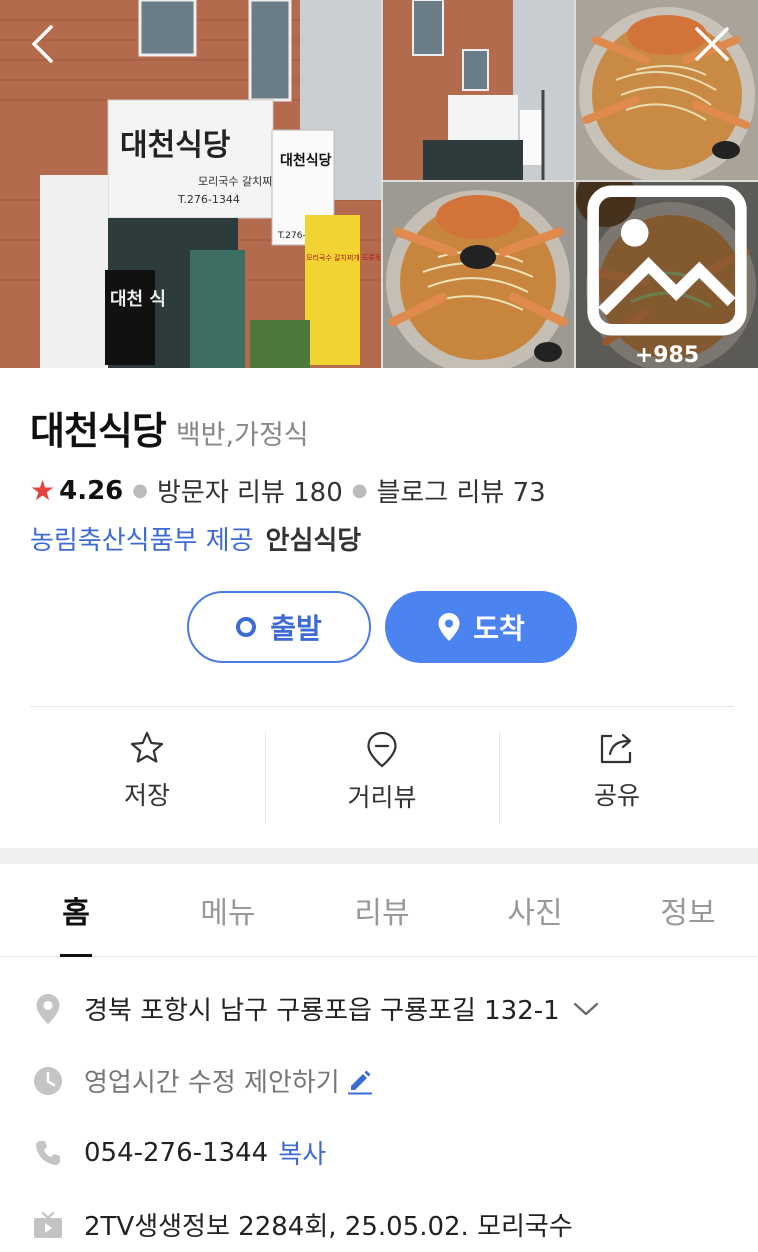 The height and width of the screenshot is (1252, 758). Describe the element at coordinates (142, 541) in the screenshot. I see `provider-text: 농림축산식품부 제공` at that location.